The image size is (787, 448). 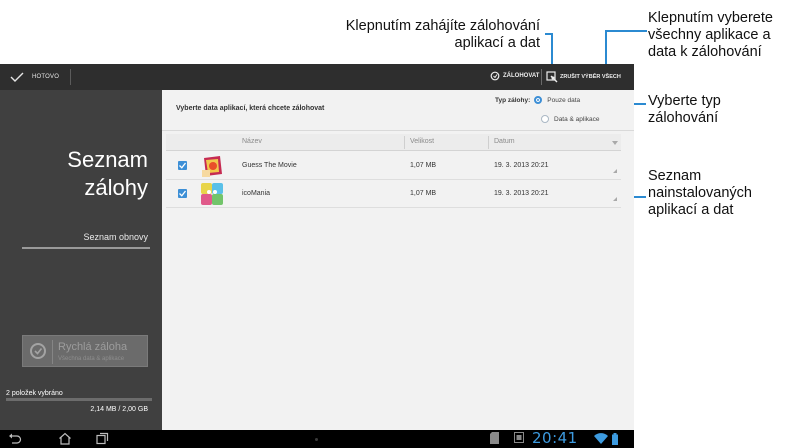 What do you see at coordinates (212, 194) in the screenshot?
I see `icomania-app-icon` at bounding box center [212, 194].